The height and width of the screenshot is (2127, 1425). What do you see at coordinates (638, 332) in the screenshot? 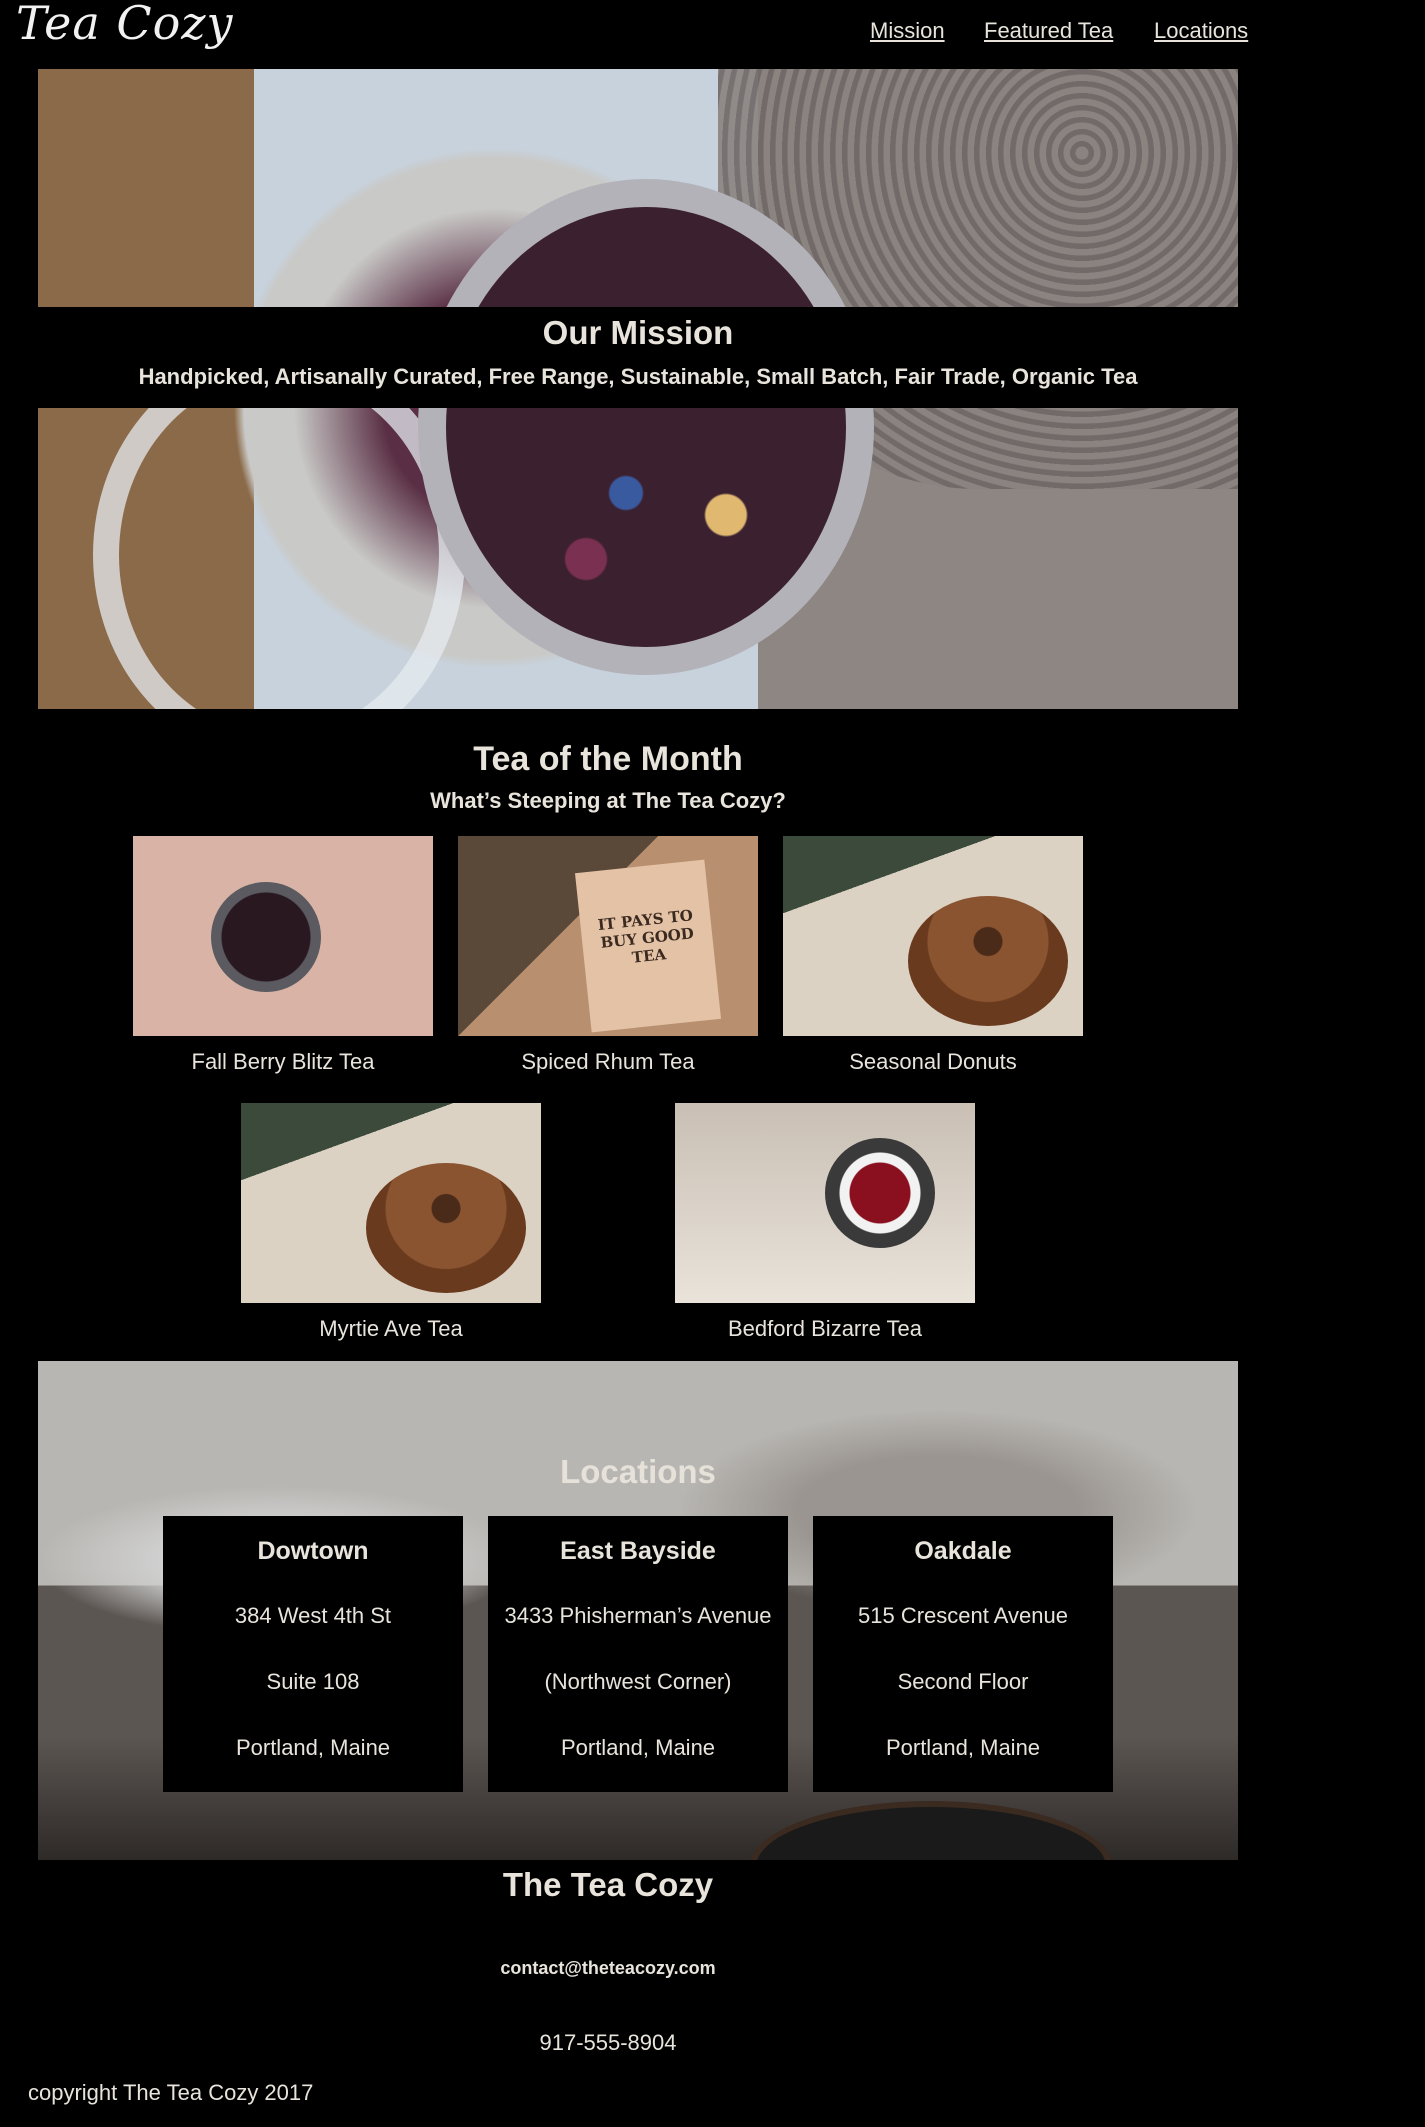
I see `mission-title: Our Mission` at bounding box center [638, 332].